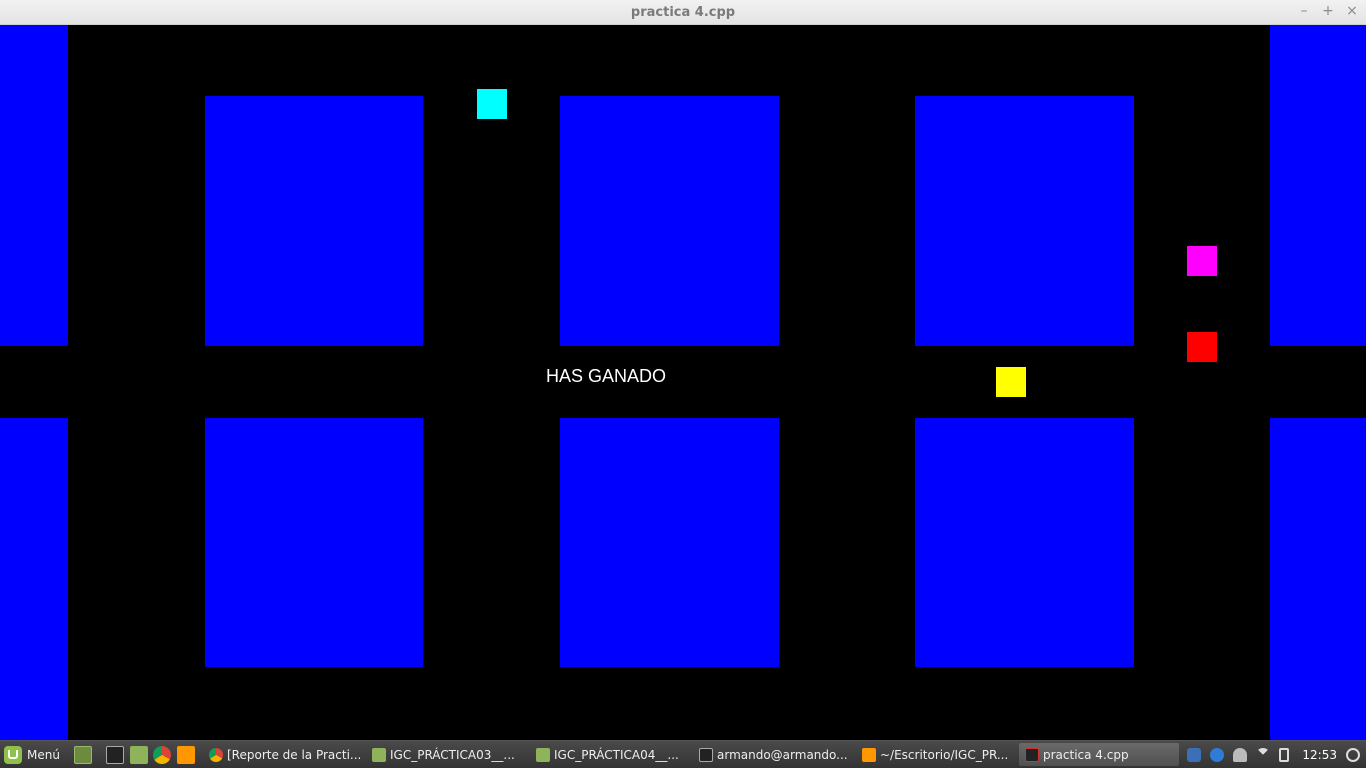 Image resolution: width=1366 pixels, height=768 pixels. What do you see at coordinates (1273, 754) in the screenshot?
I see `system-tray: 12:53` at bounding box center [1273, 754].